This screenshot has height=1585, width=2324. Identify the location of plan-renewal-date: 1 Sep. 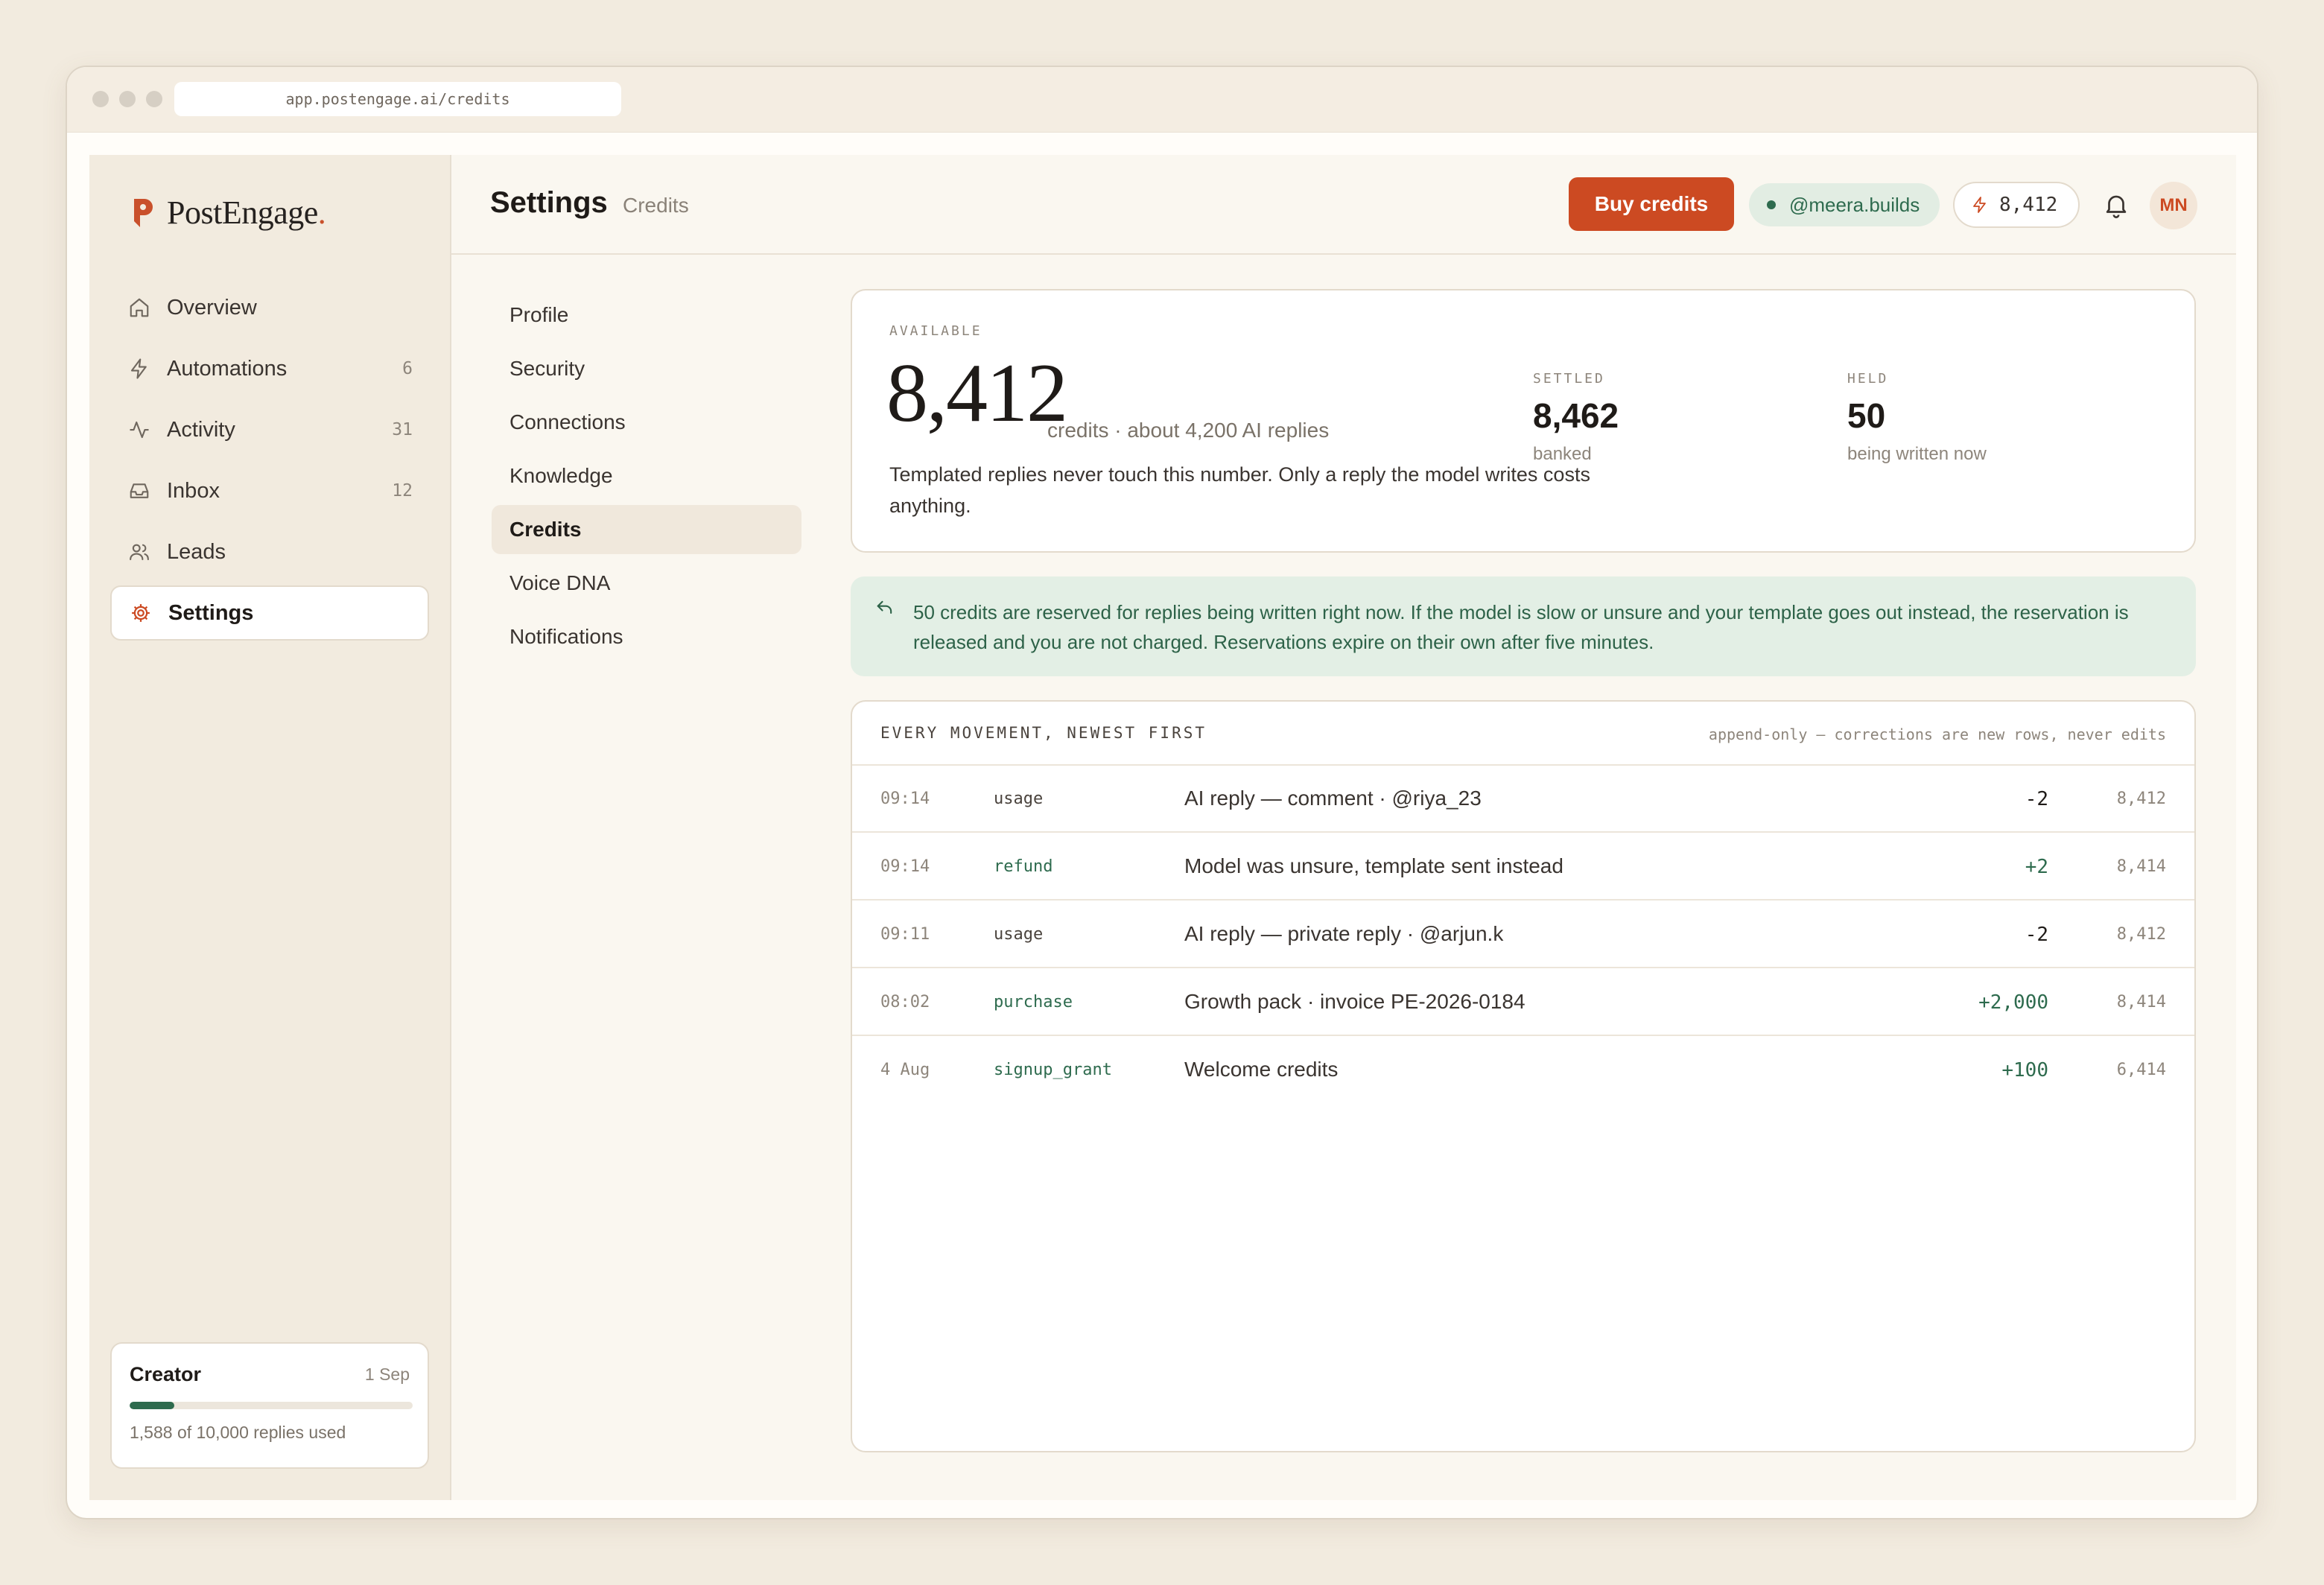
(387, 1374).